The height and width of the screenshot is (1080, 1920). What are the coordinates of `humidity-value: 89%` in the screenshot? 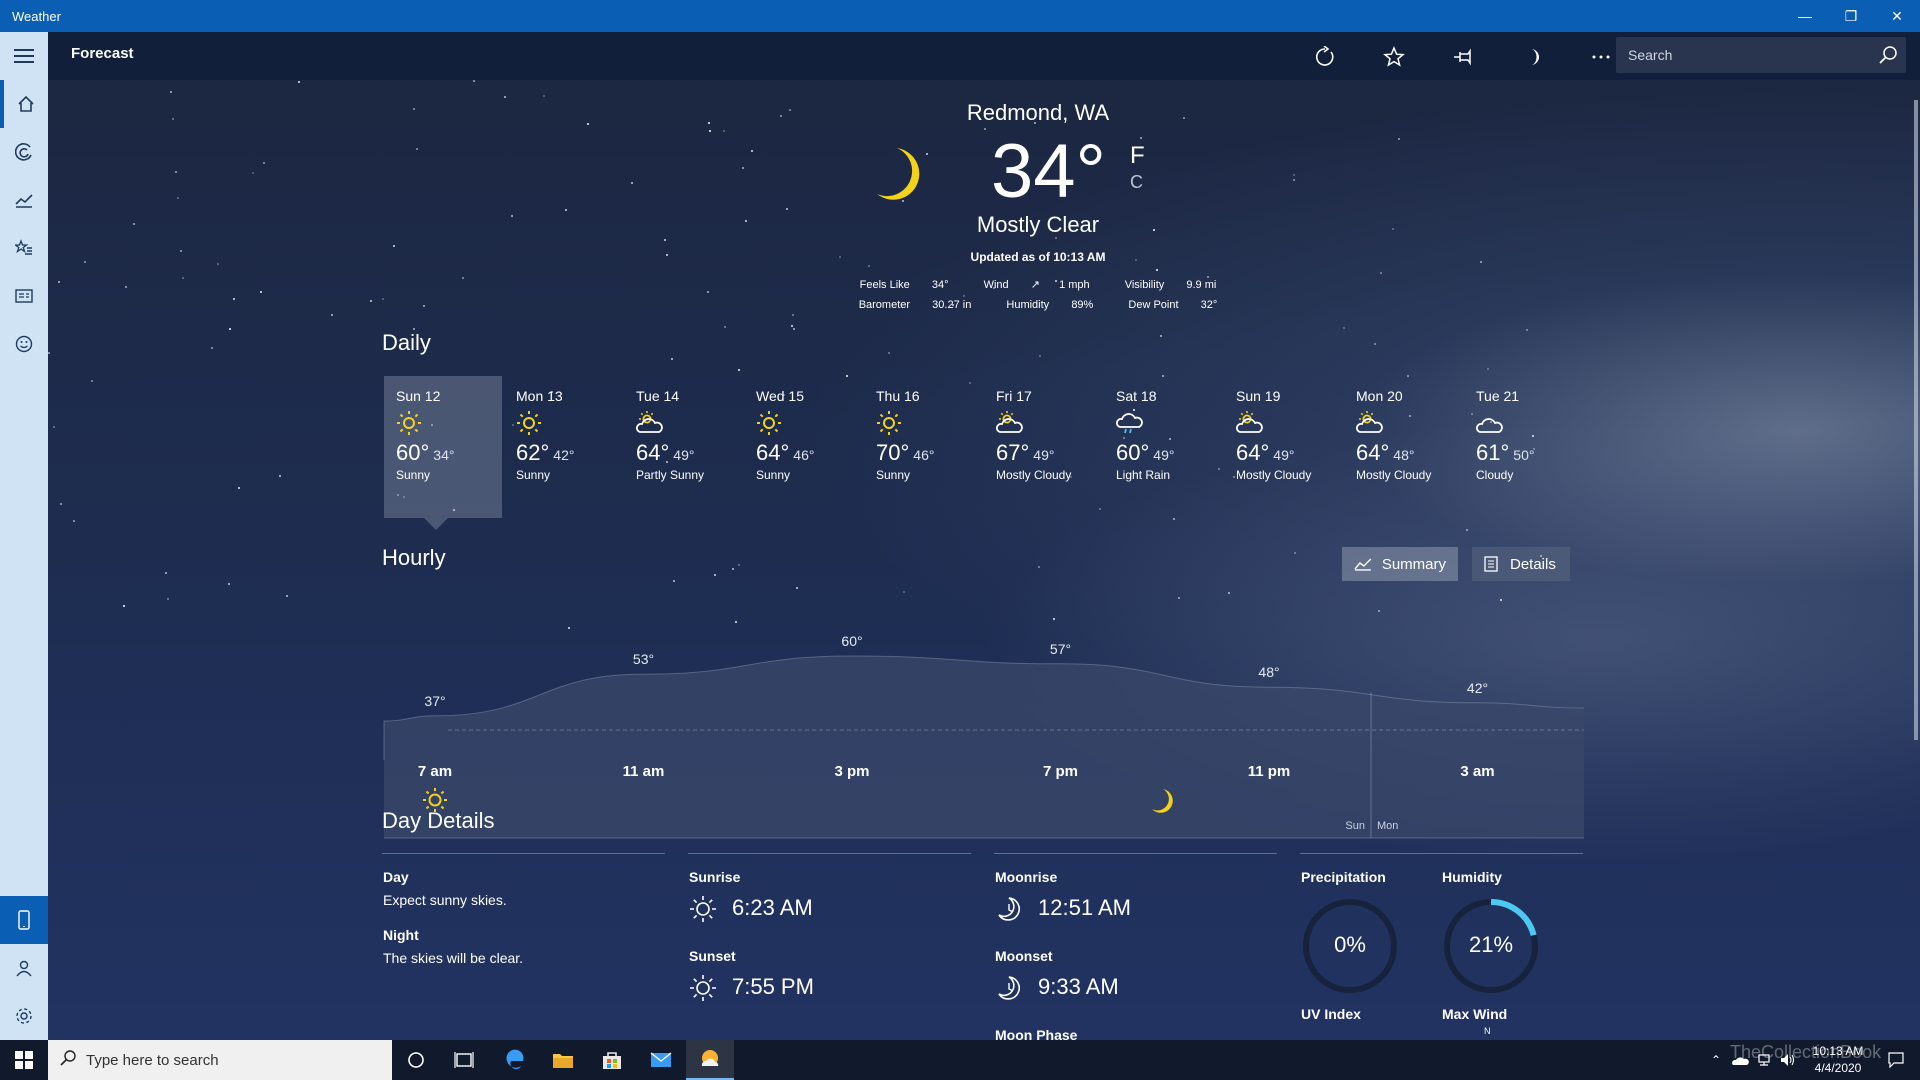 It's located at (1082, 305).